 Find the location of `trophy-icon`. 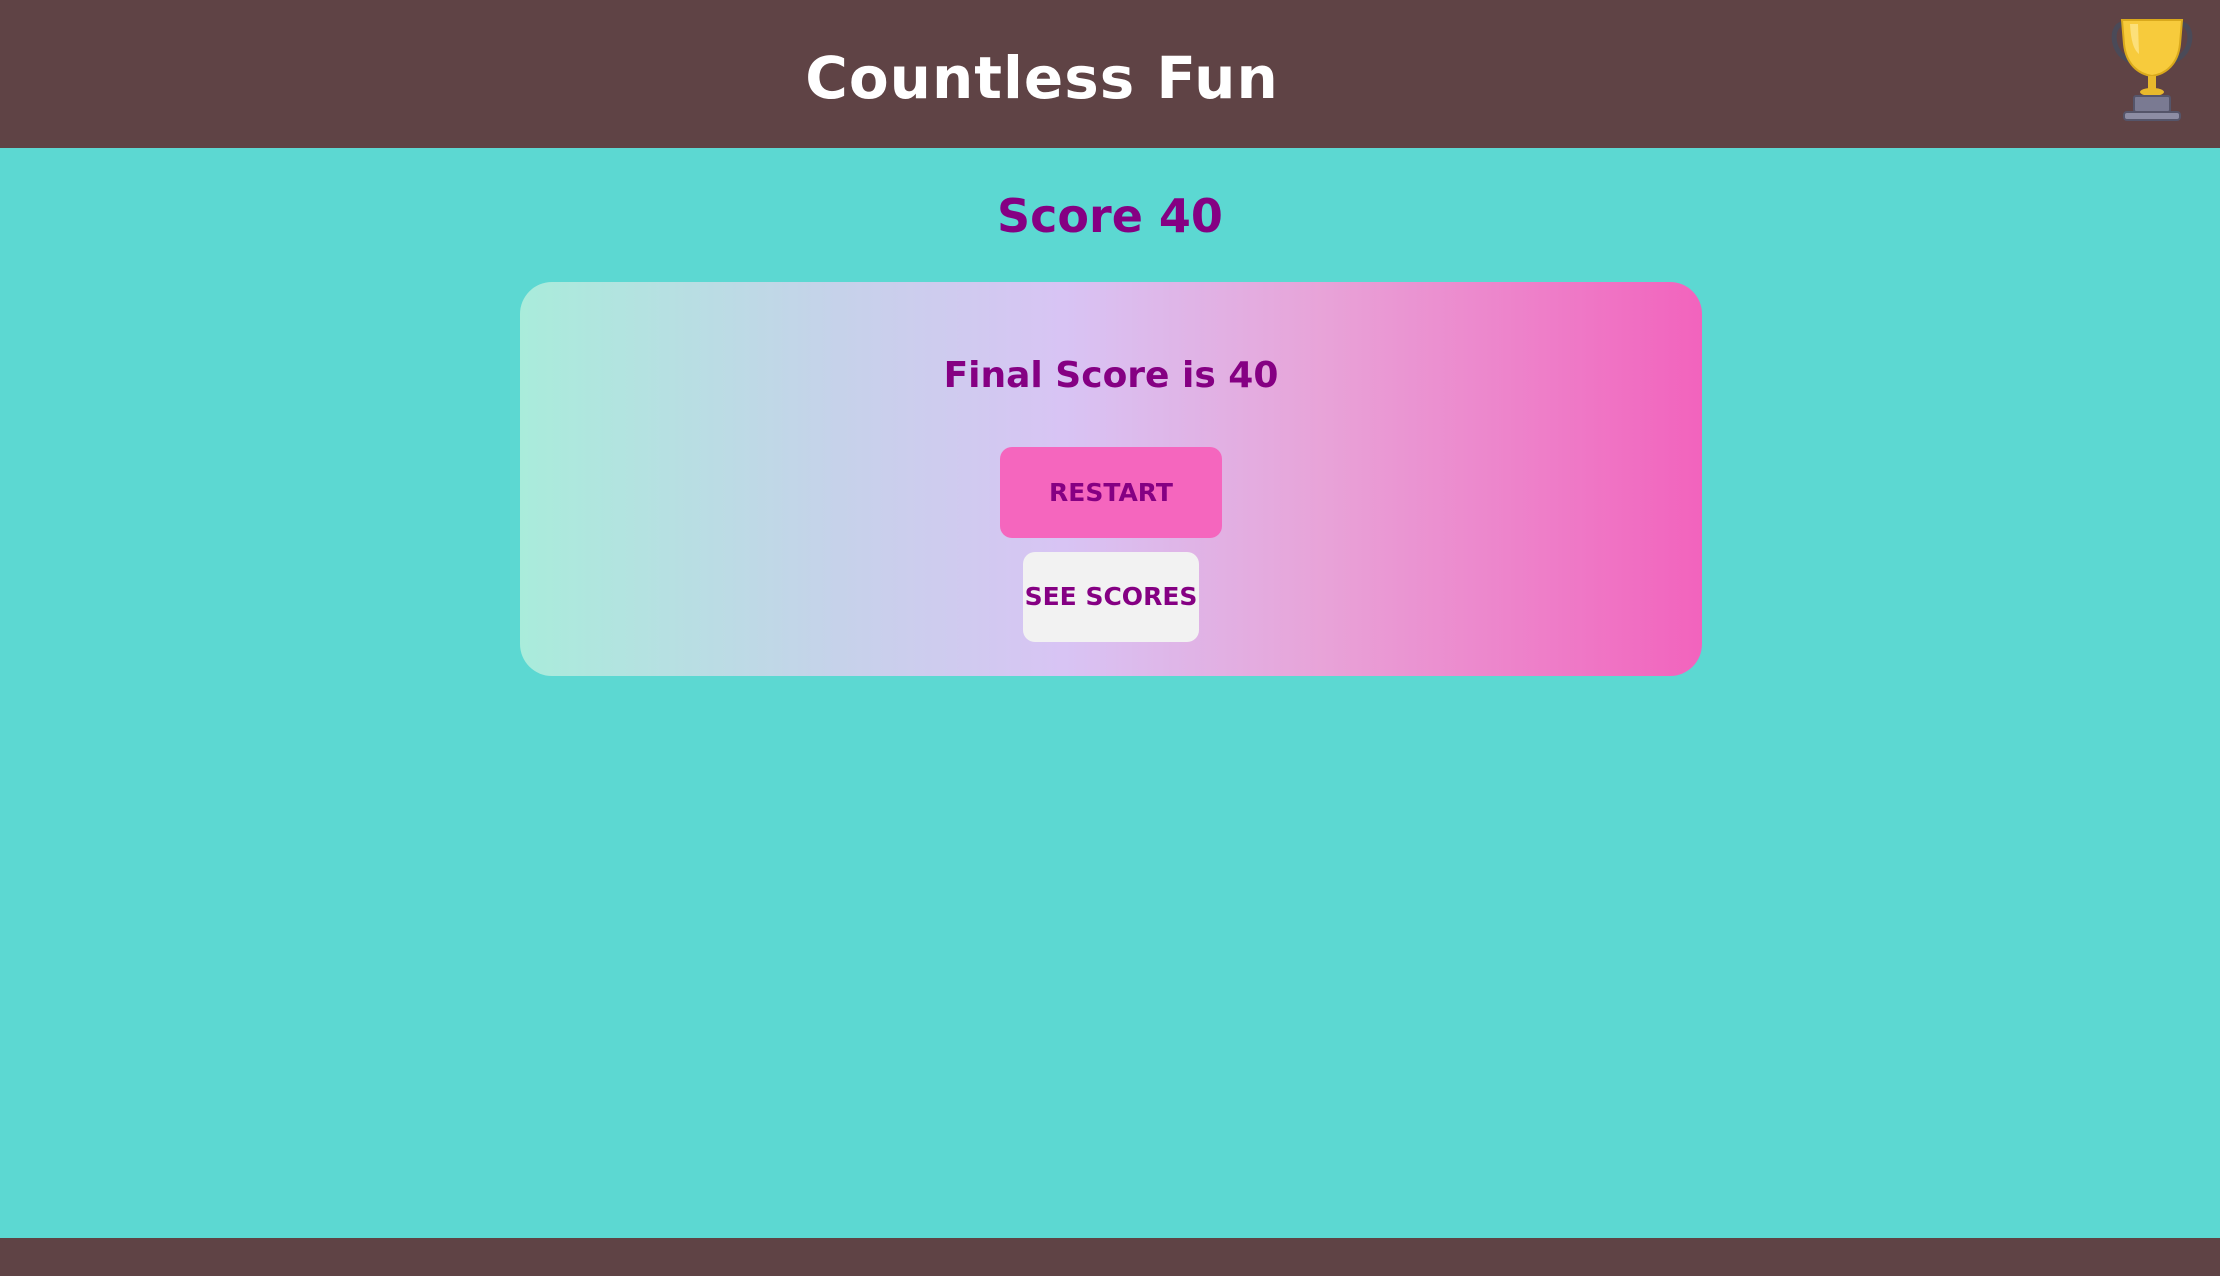

trophy-icon is located at coordinates (2152, 70).